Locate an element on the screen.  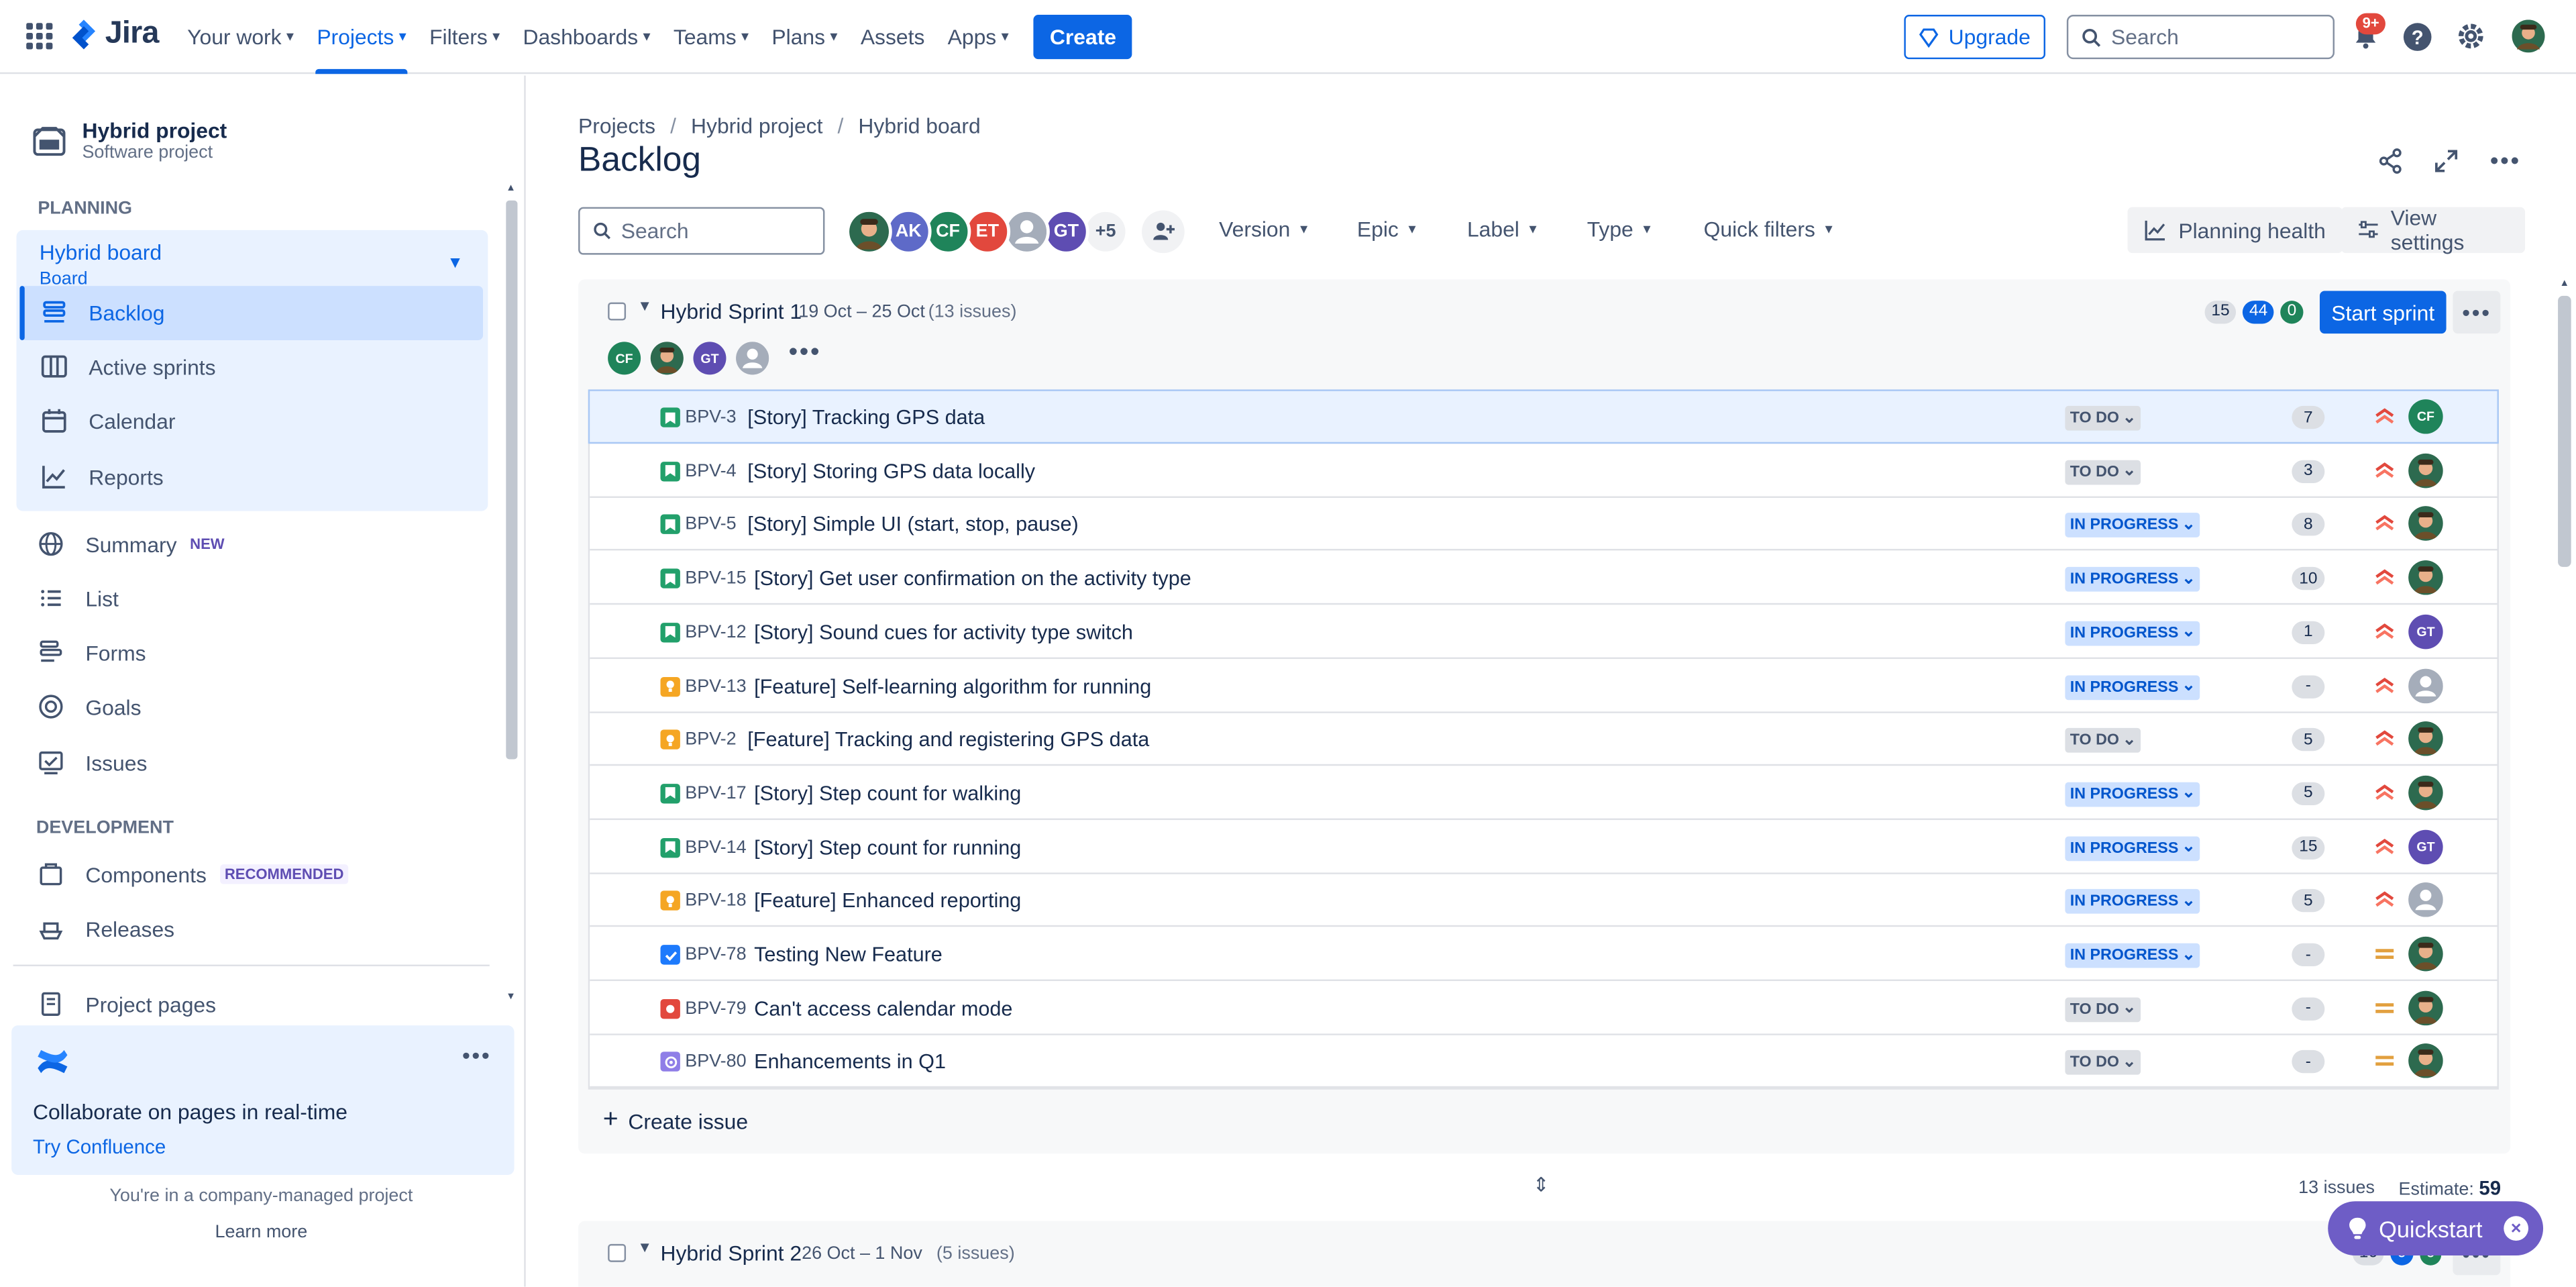
sprint-assignee-avatar: GT is located at coordinates (710, 358).